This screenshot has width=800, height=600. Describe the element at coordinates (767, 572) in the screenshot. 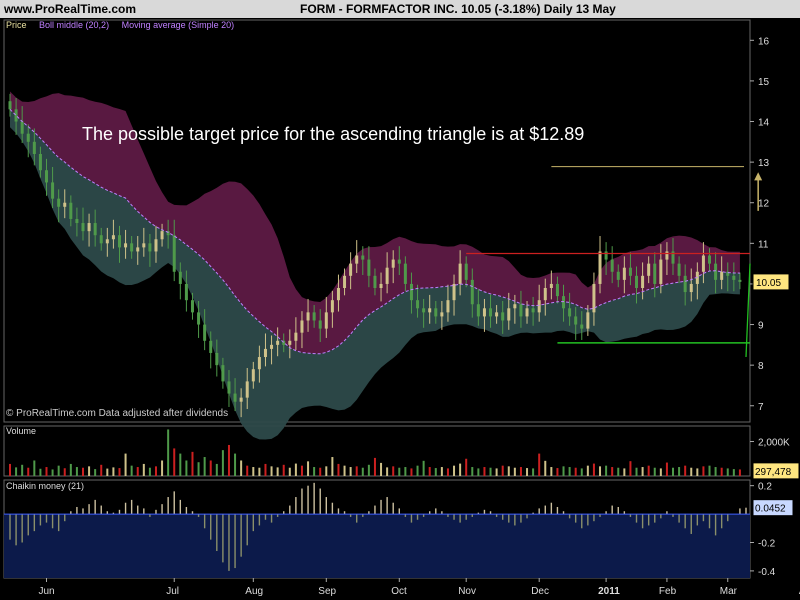

I see `chaikin-tick-label: -0.4` at that location.